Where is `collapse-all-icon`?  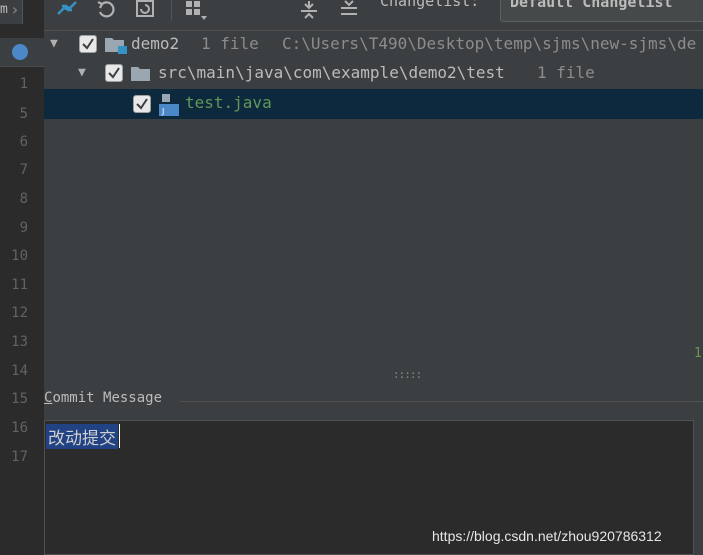
collapse-all-icon is located at coordinates (349, 11).